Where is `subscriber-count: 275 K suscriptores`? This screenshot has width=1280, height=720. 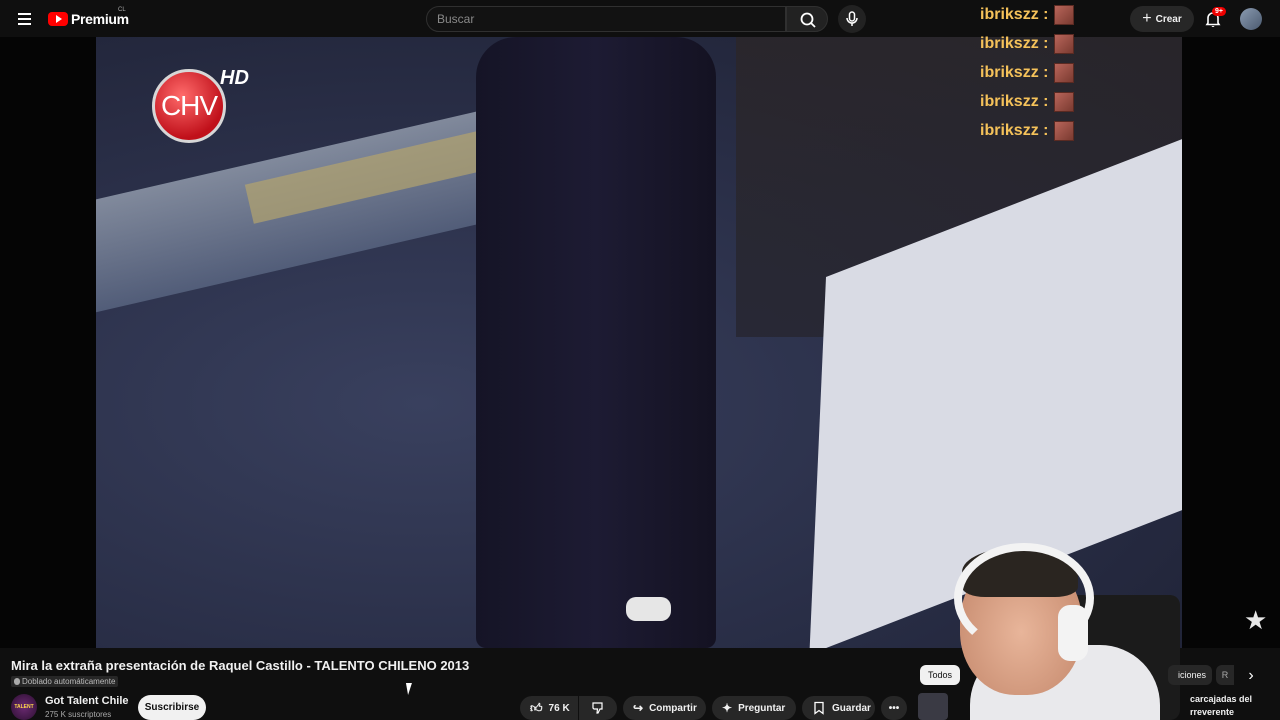
subscriber-count: 275 K suscriptores is located at coordinates (78, 714).